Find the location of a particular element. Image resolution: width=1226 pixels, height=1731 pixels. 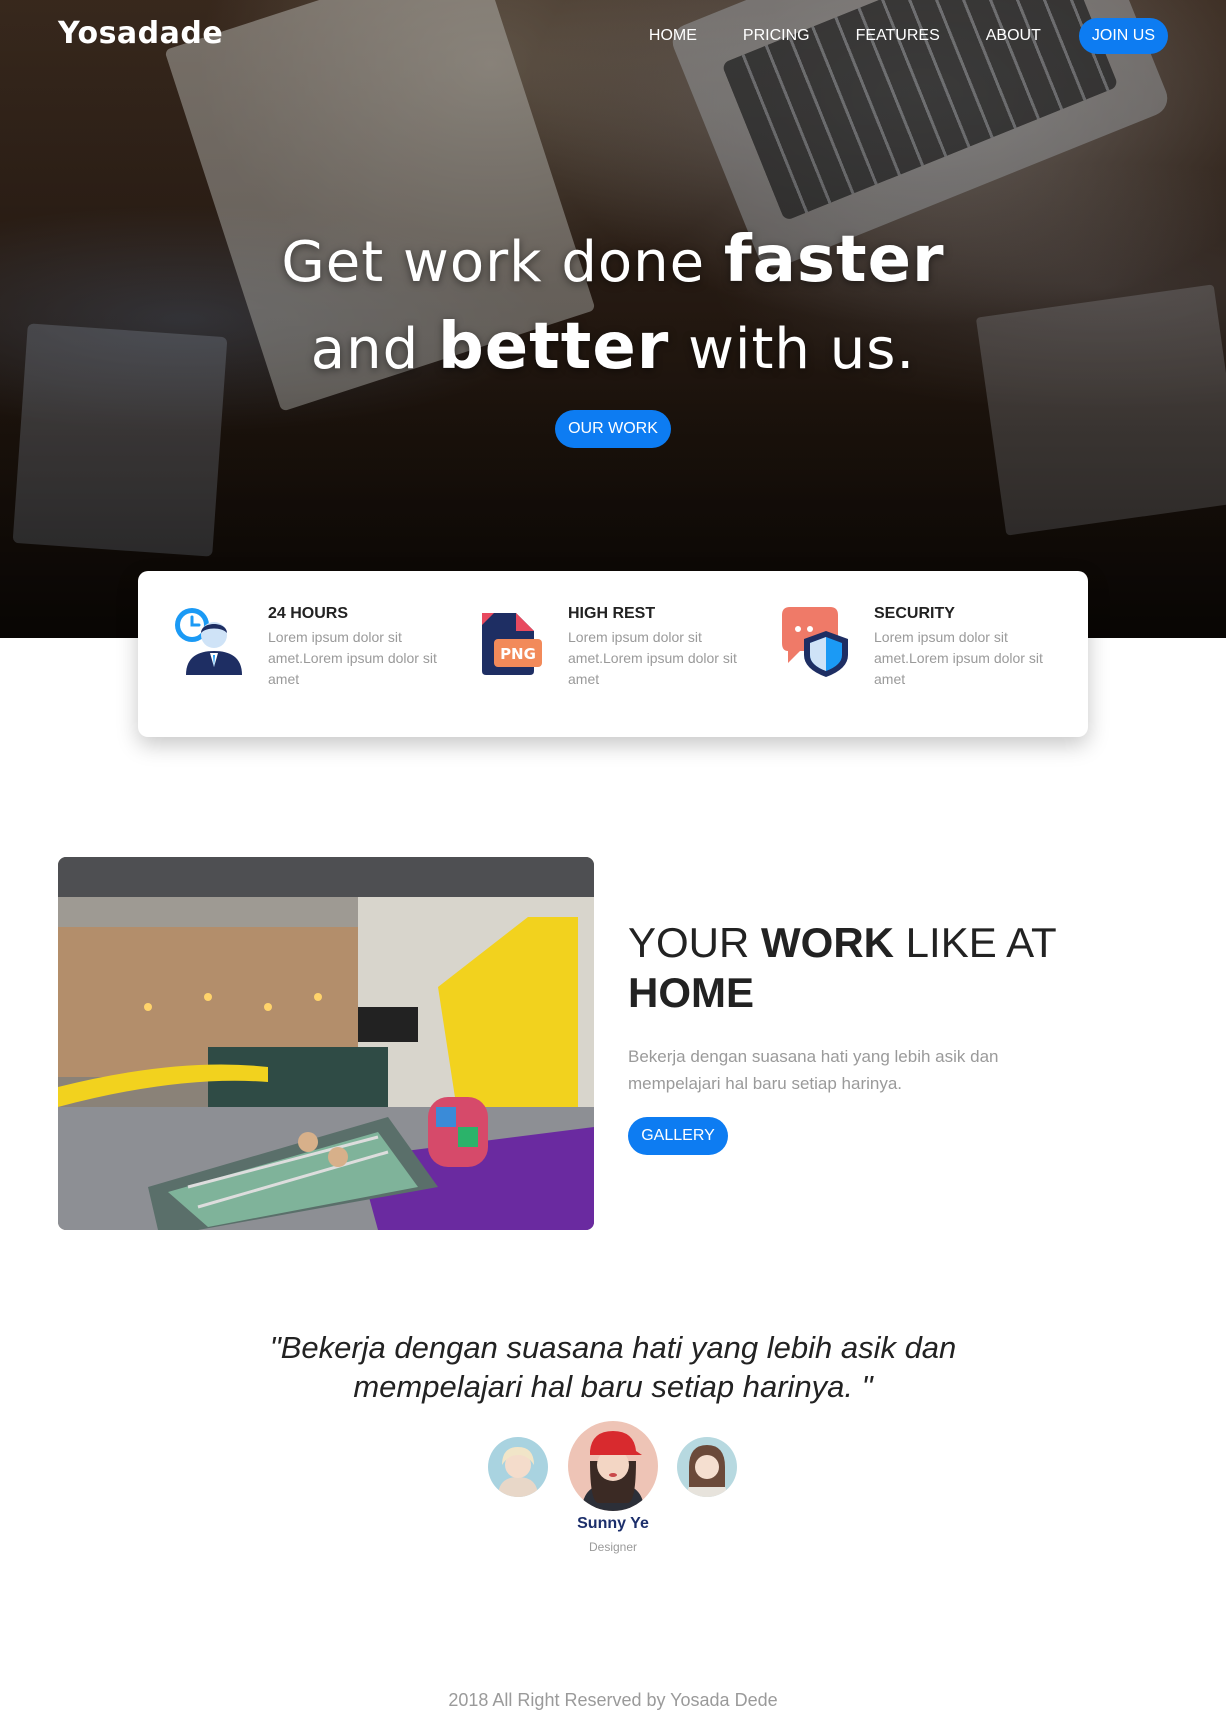

headline-line2-suffix: with us. is located at coordinates (792, 349).